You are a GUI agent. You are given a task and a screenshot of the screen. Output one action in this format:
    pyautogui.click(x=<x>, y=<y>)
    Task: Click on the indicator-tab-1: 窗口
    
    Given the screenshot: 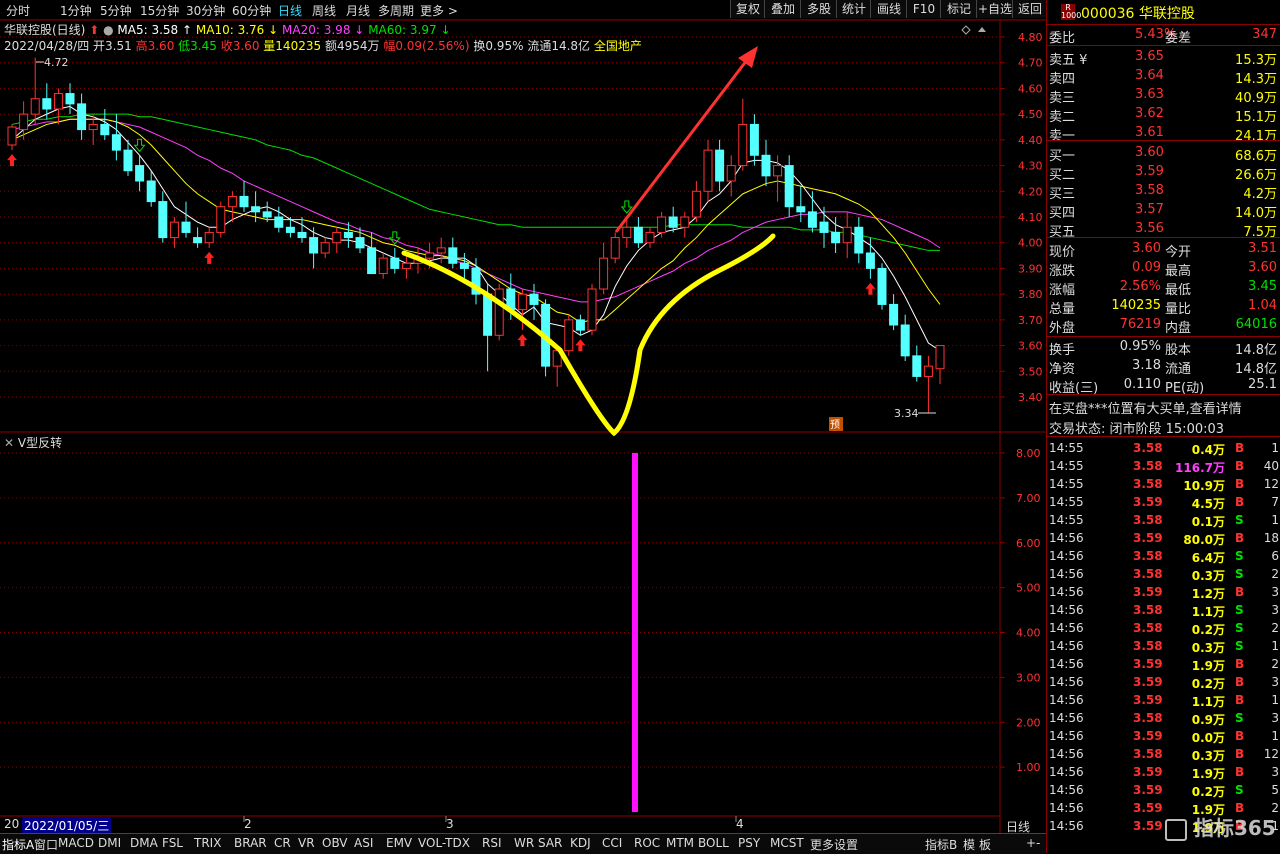 What is the action you would take?
    pyautogui.click(x=46, y=844)
    